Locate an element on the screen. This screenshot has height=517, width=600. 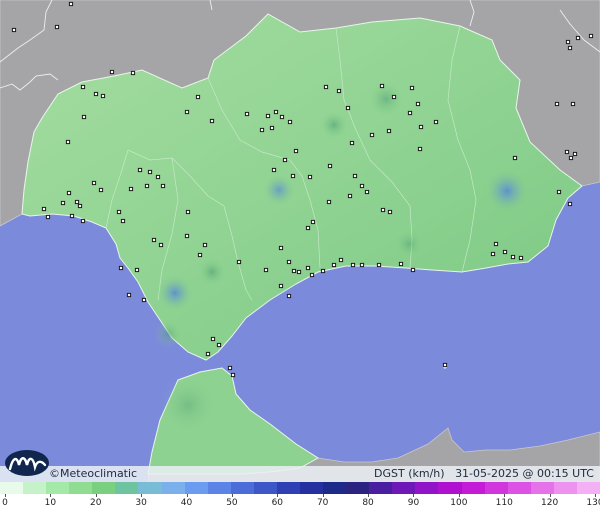
scale-tick-label: 110 is located at coordinates (504, 503).